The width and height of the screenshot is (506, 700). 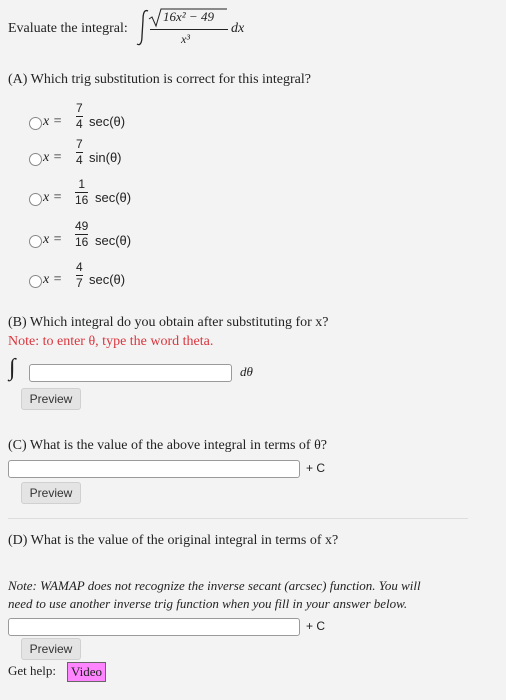 I want to click on part-b-differential: dθ, so click(x=246, y=371).